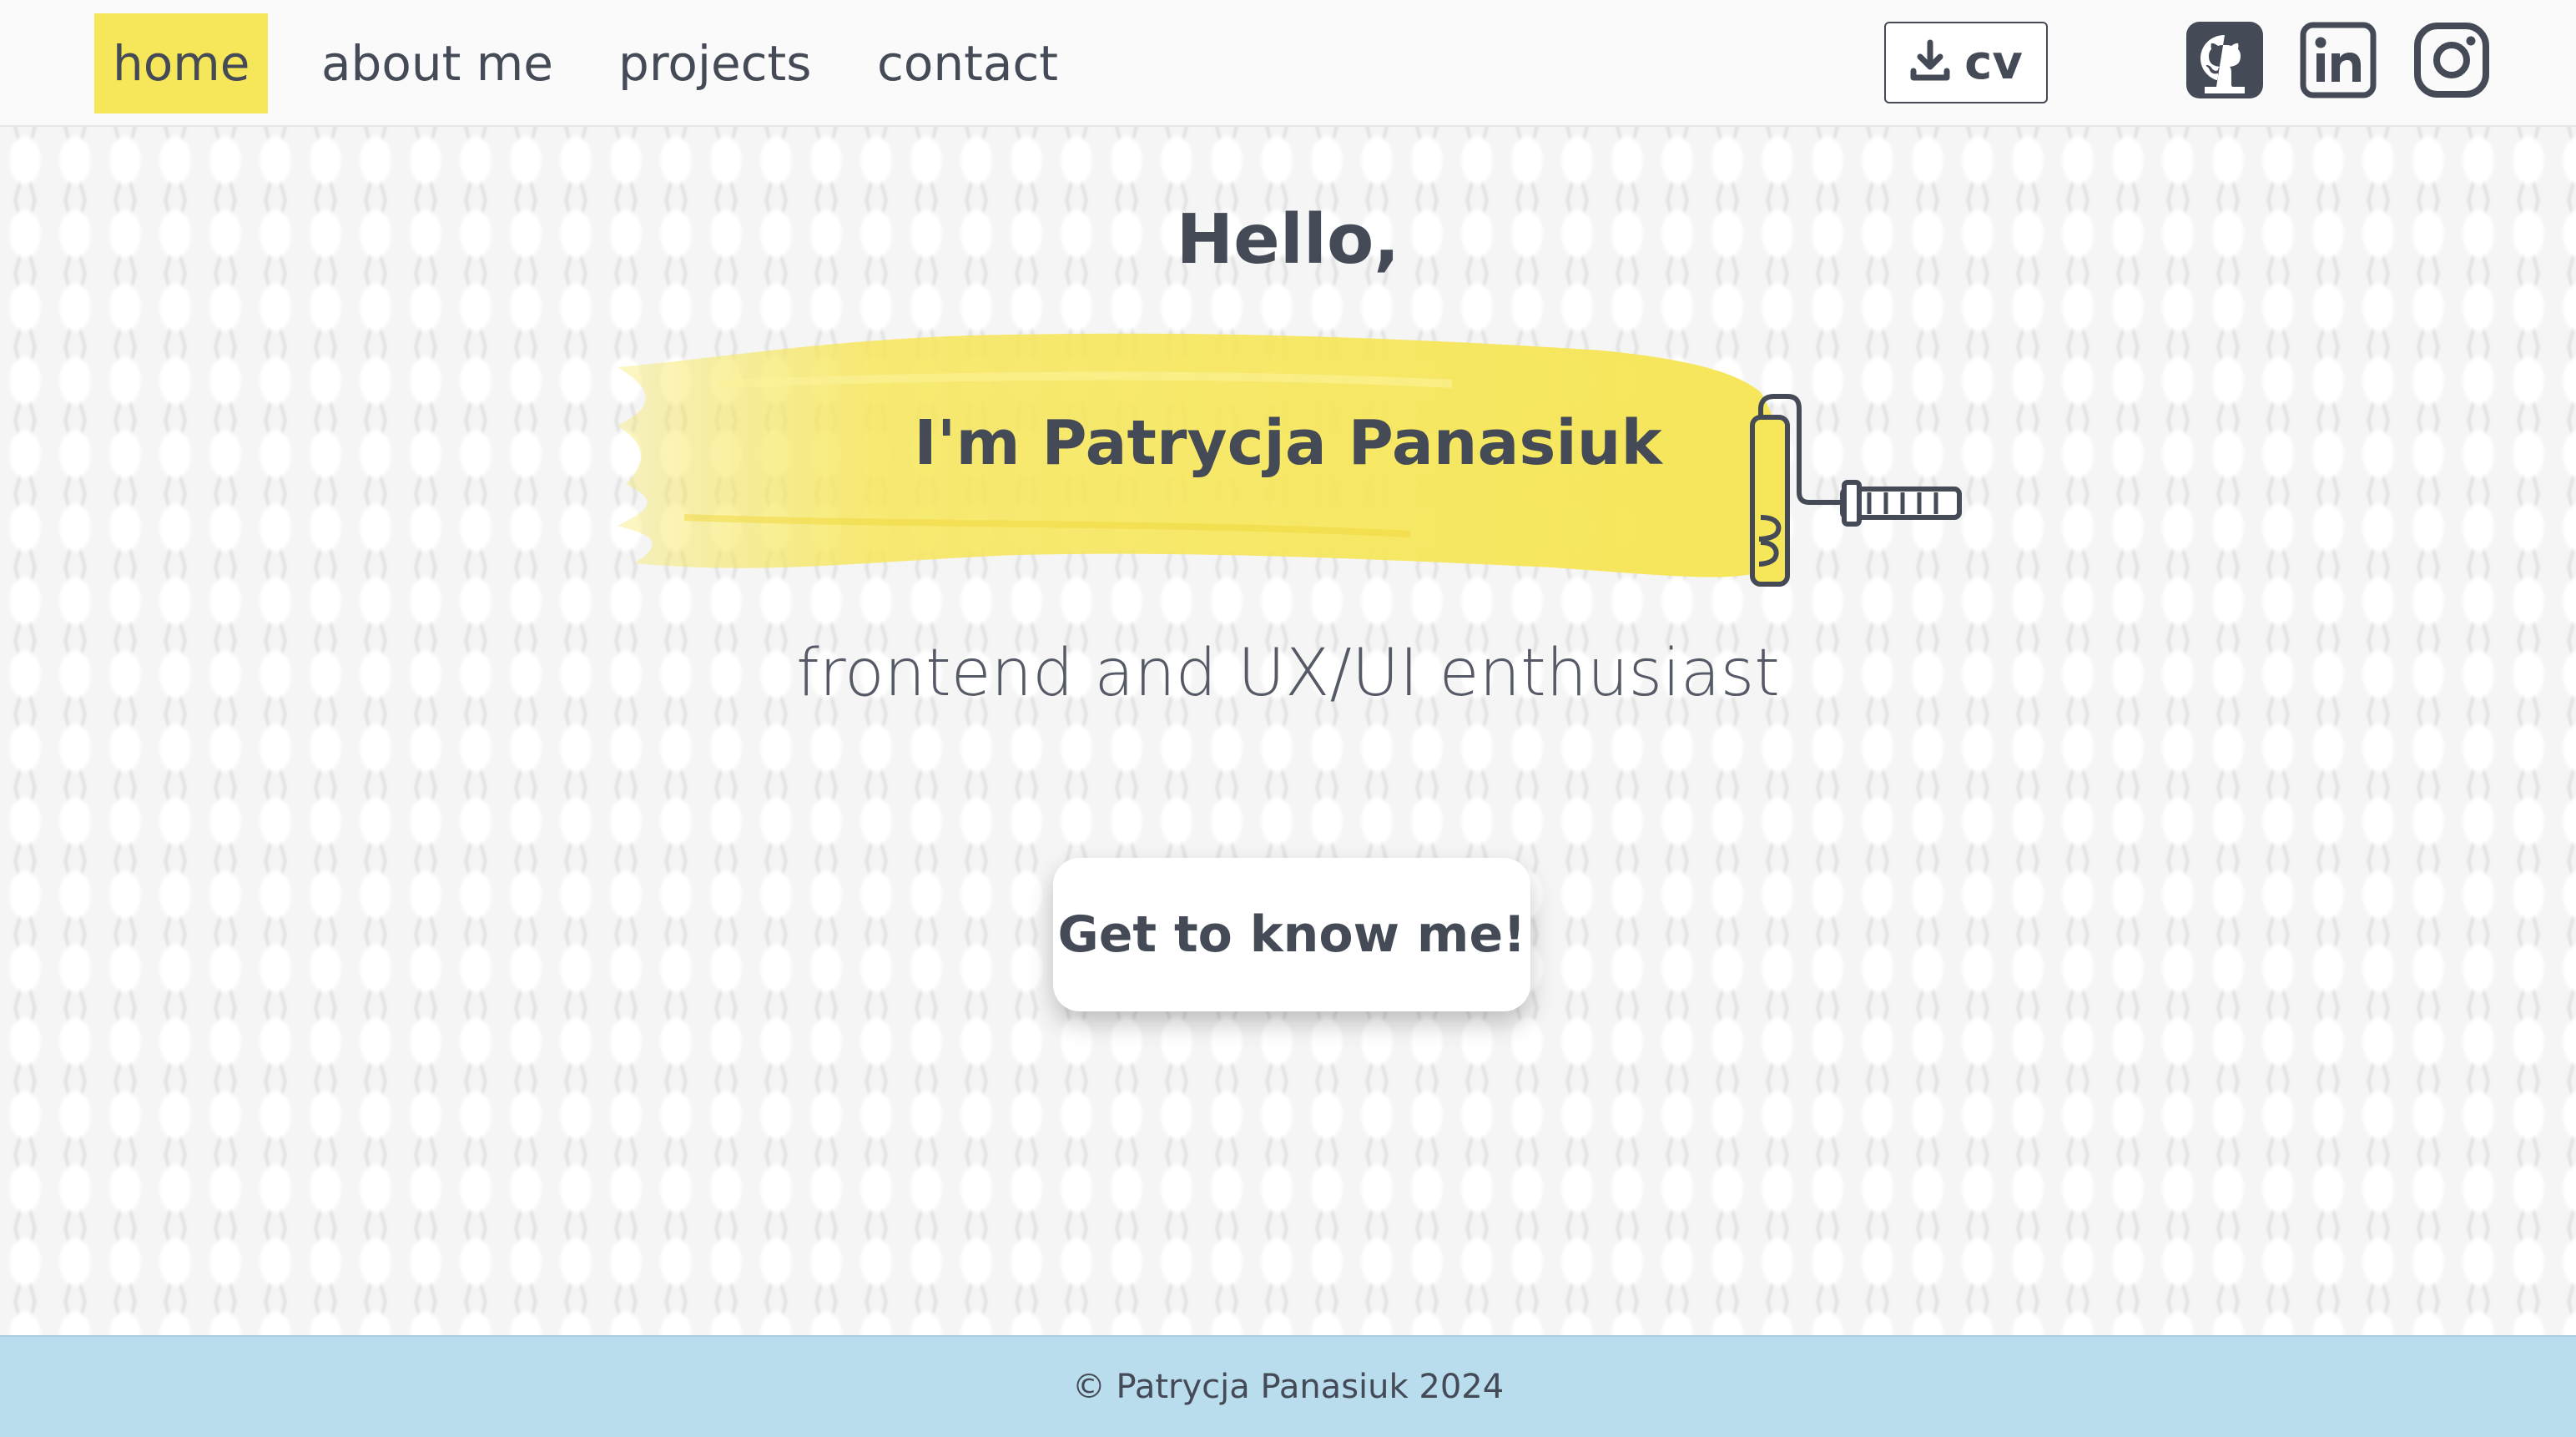  What do you see at coordinates (968, 63) in the screenshot?
I see `nav-item-contact: contact` at bounding box center [968, 63].